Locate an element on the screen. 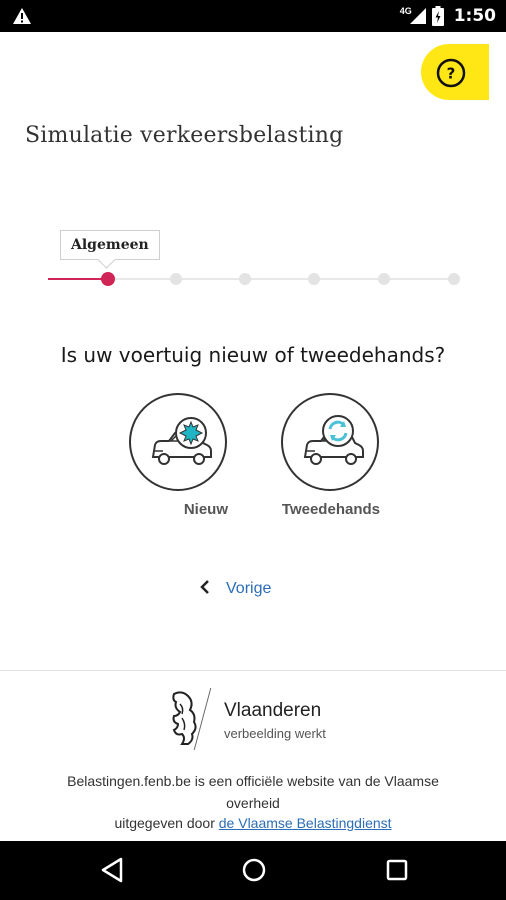 This screenshot has width=506, height=900. belastingdienst-link: de Vlaamse Belastingdienst is located at coordinates (305, 823).